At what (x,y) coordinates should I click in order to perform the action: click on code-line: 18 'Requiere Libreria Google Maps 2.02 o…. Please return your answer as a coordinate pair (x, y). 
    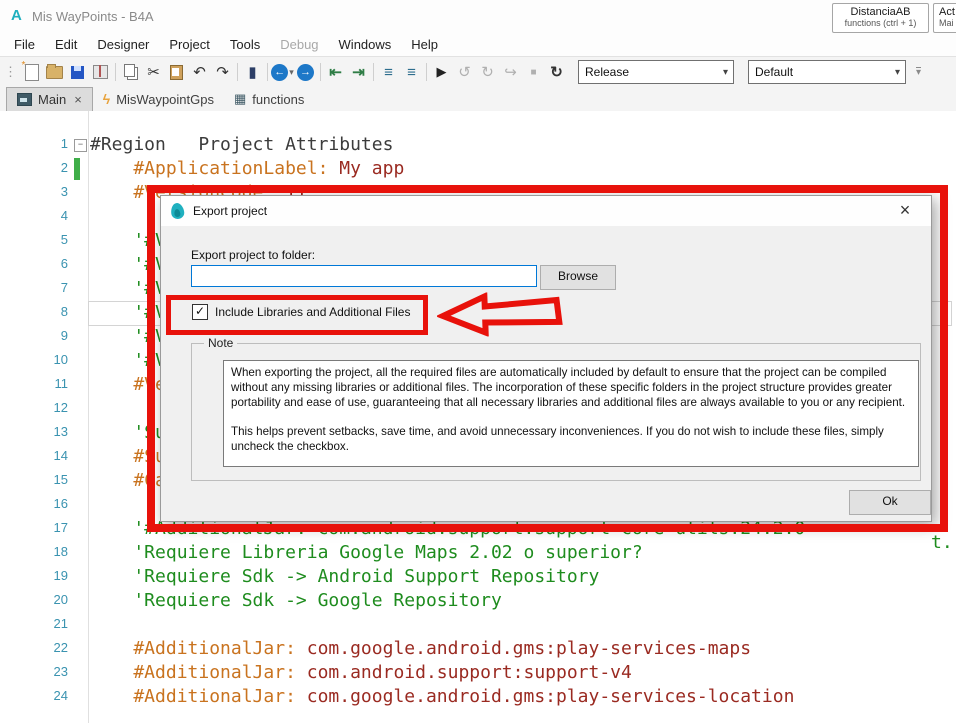
    Looking at the image, I should click on (478, 553).